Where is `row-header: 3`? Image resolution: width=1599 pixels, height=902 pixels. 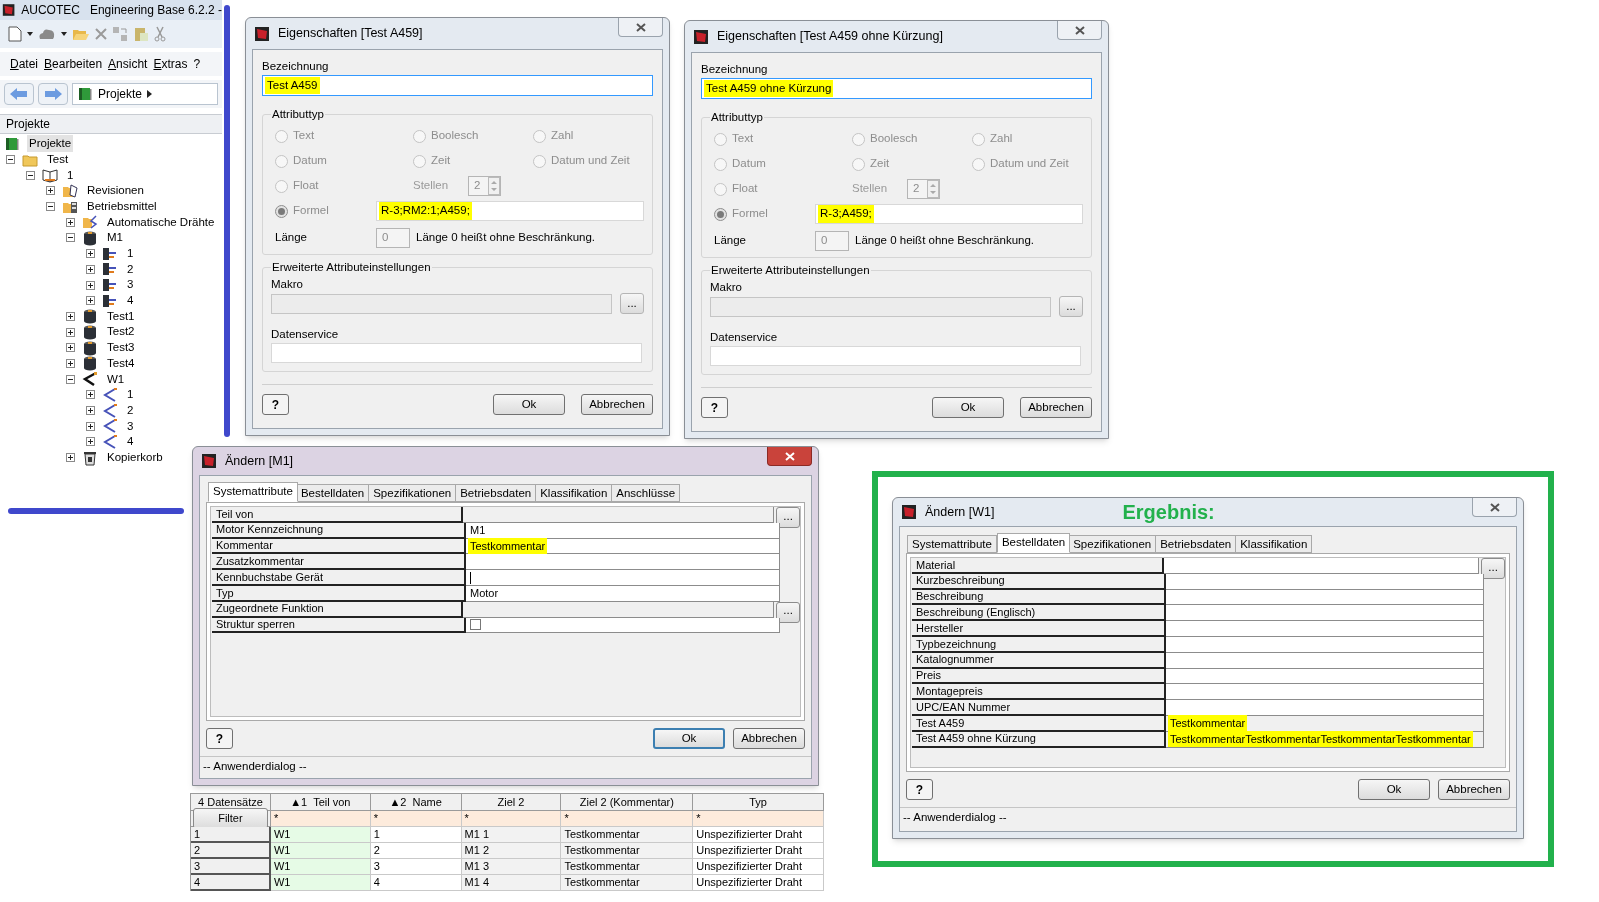 row-header: 3 is located at coordinates (231, 867).